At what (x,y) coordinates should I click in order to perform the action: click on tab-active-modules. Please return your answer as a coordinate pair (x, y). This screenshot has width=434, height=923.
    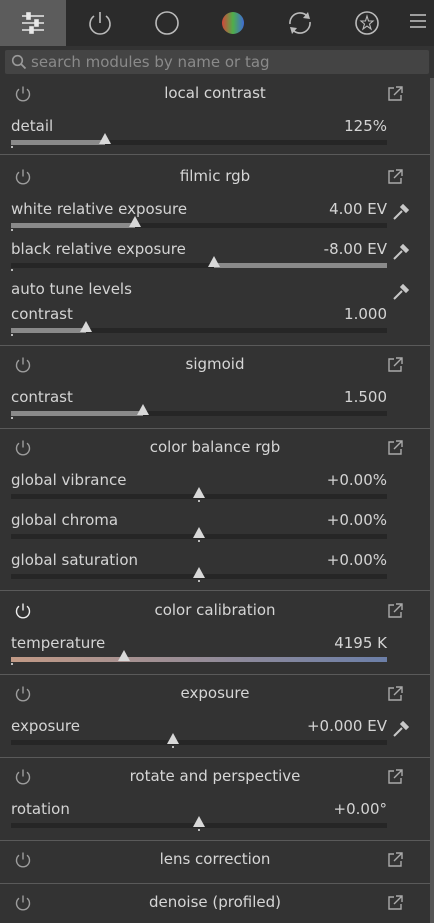
    Looking at the image, I should click on (33, 23).